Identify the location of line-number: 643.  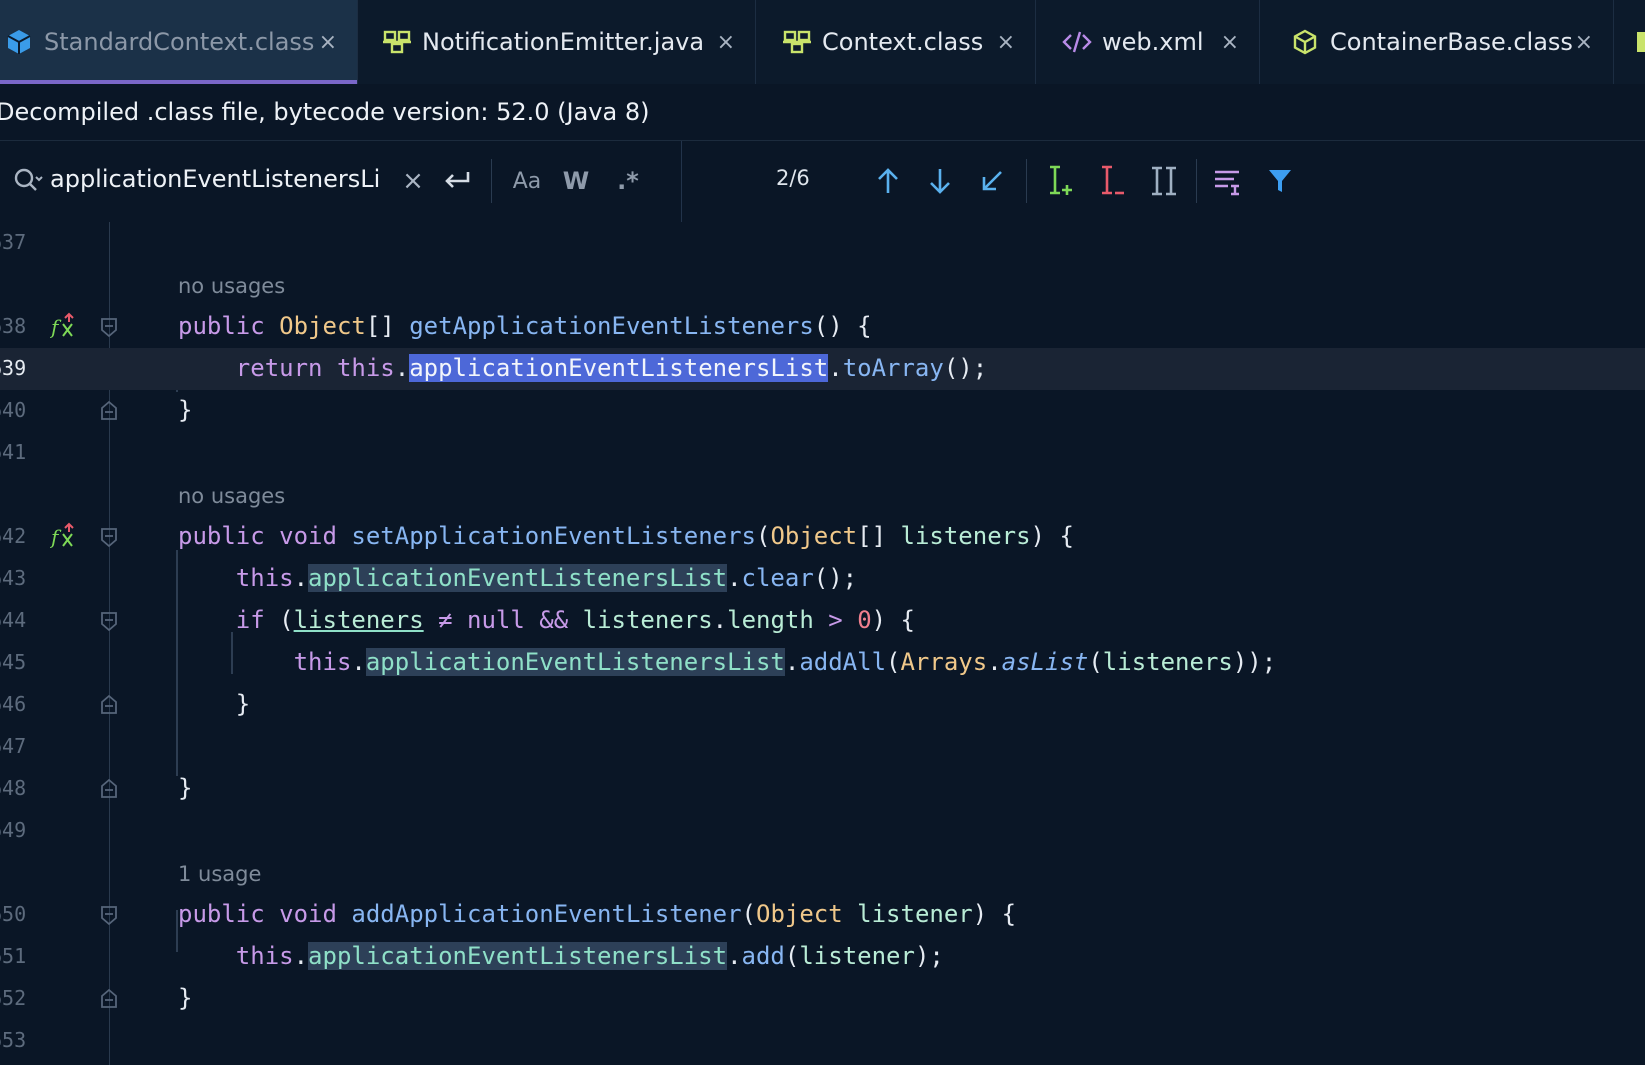
(13, 578).